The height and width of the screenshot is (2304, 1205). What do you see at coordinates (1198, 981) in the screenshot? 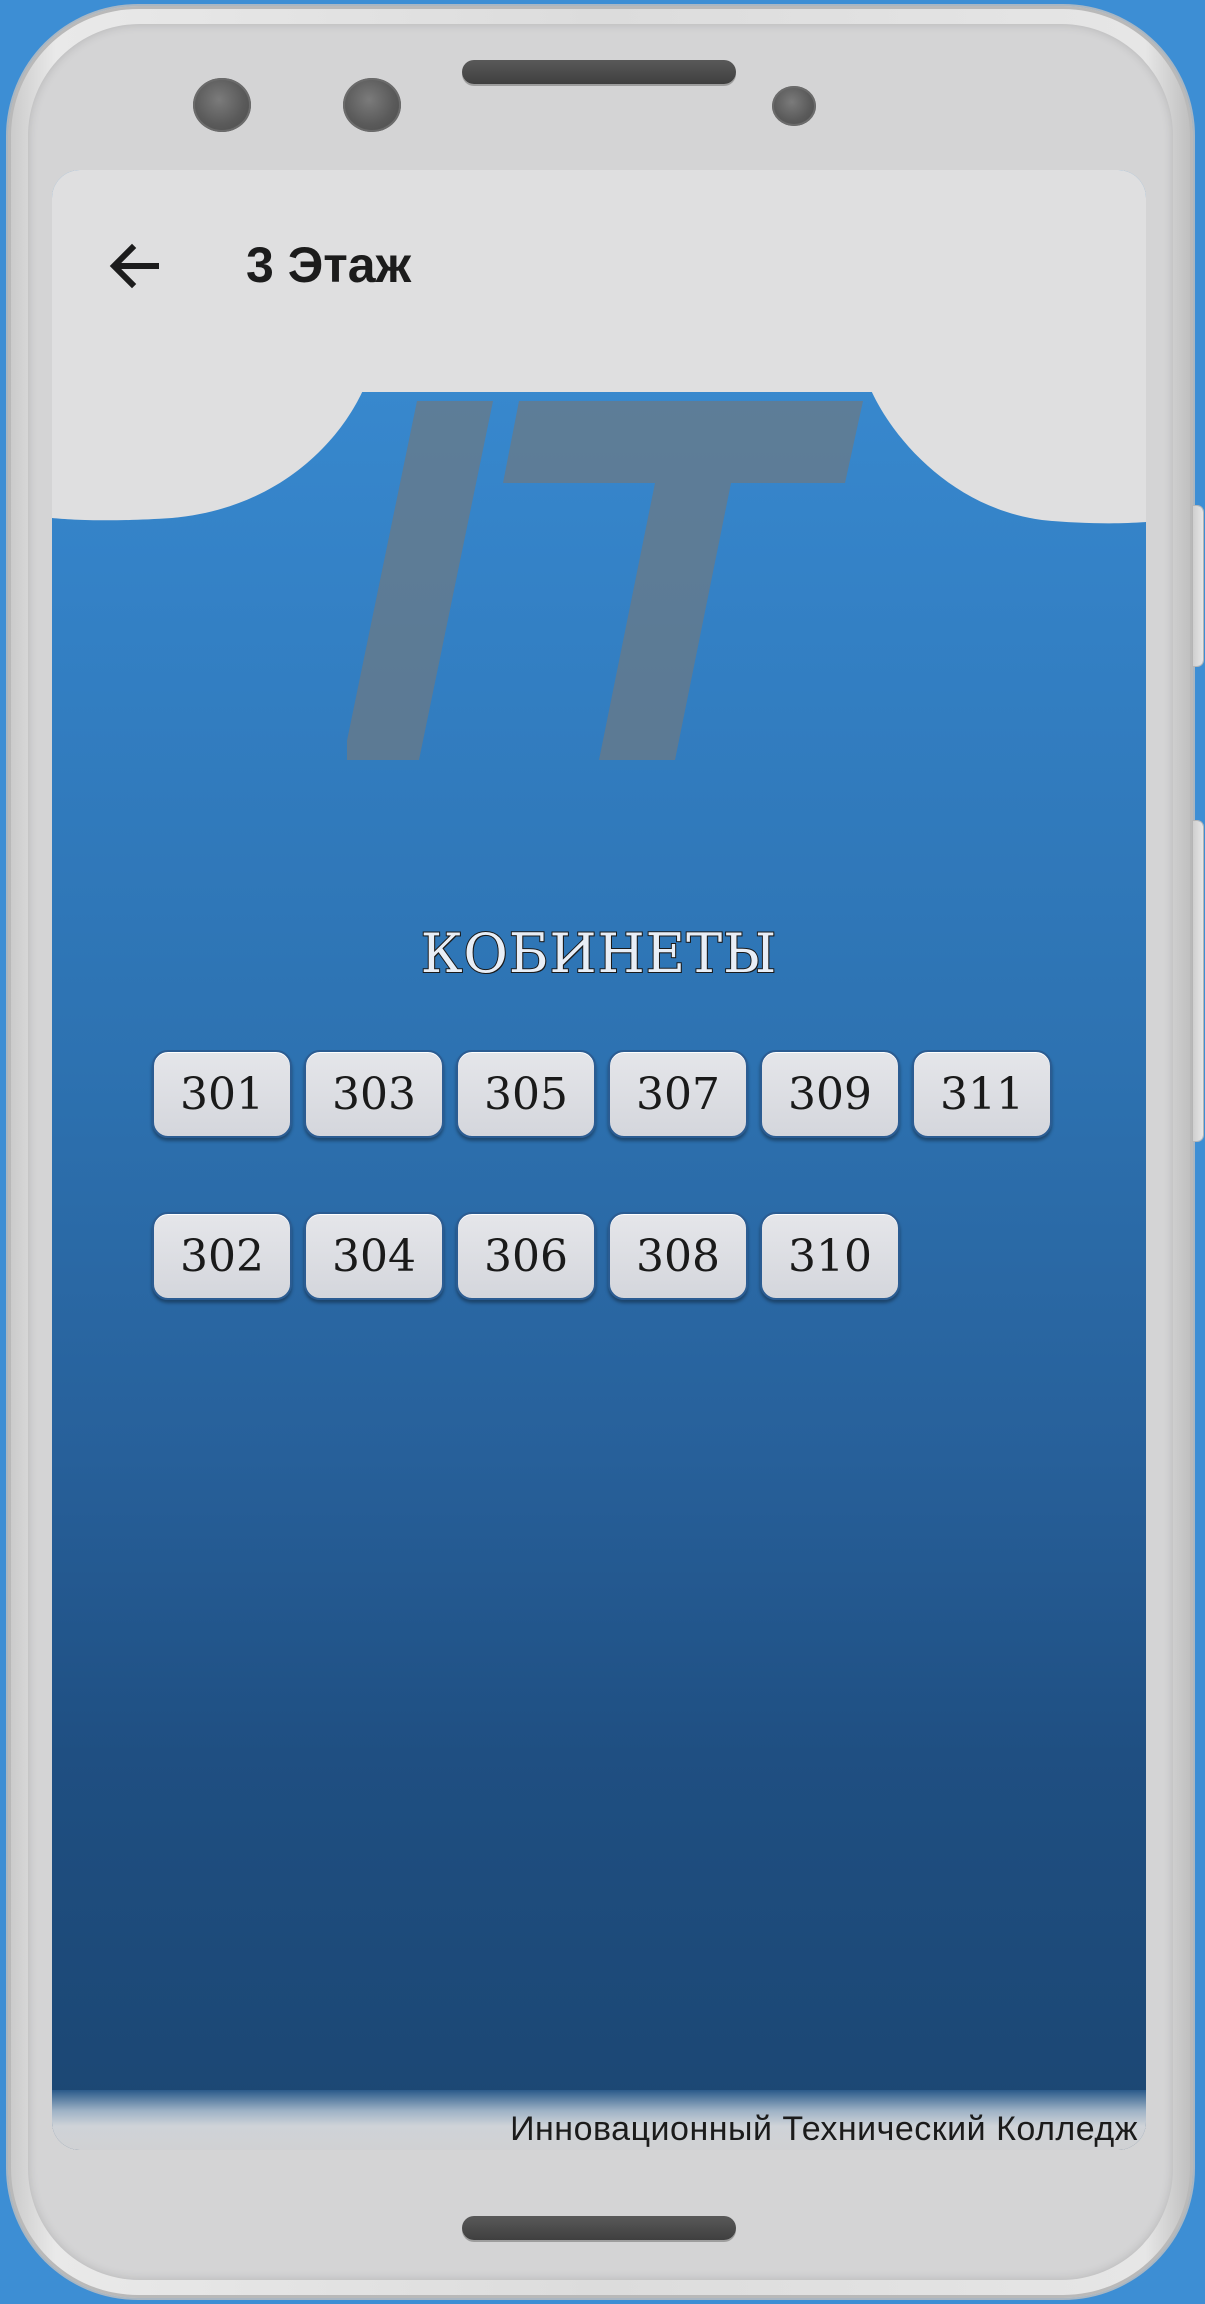
I see `volume-button` at bounding box center [1198, 981].